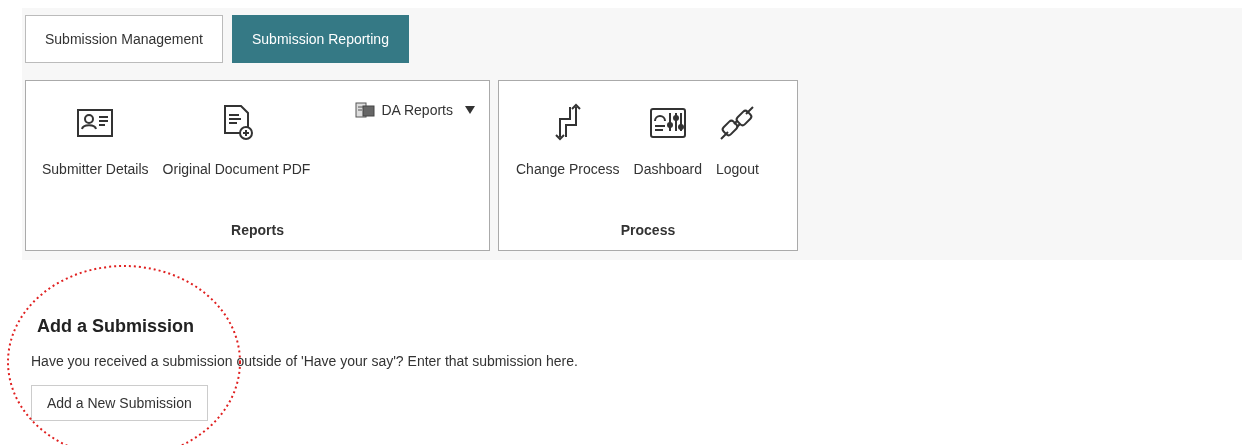  What do you see at coordinates (119, 403) in the screenshot?
I see `add-submission-button: Add a New Submission` at bounding box center [119, 403].